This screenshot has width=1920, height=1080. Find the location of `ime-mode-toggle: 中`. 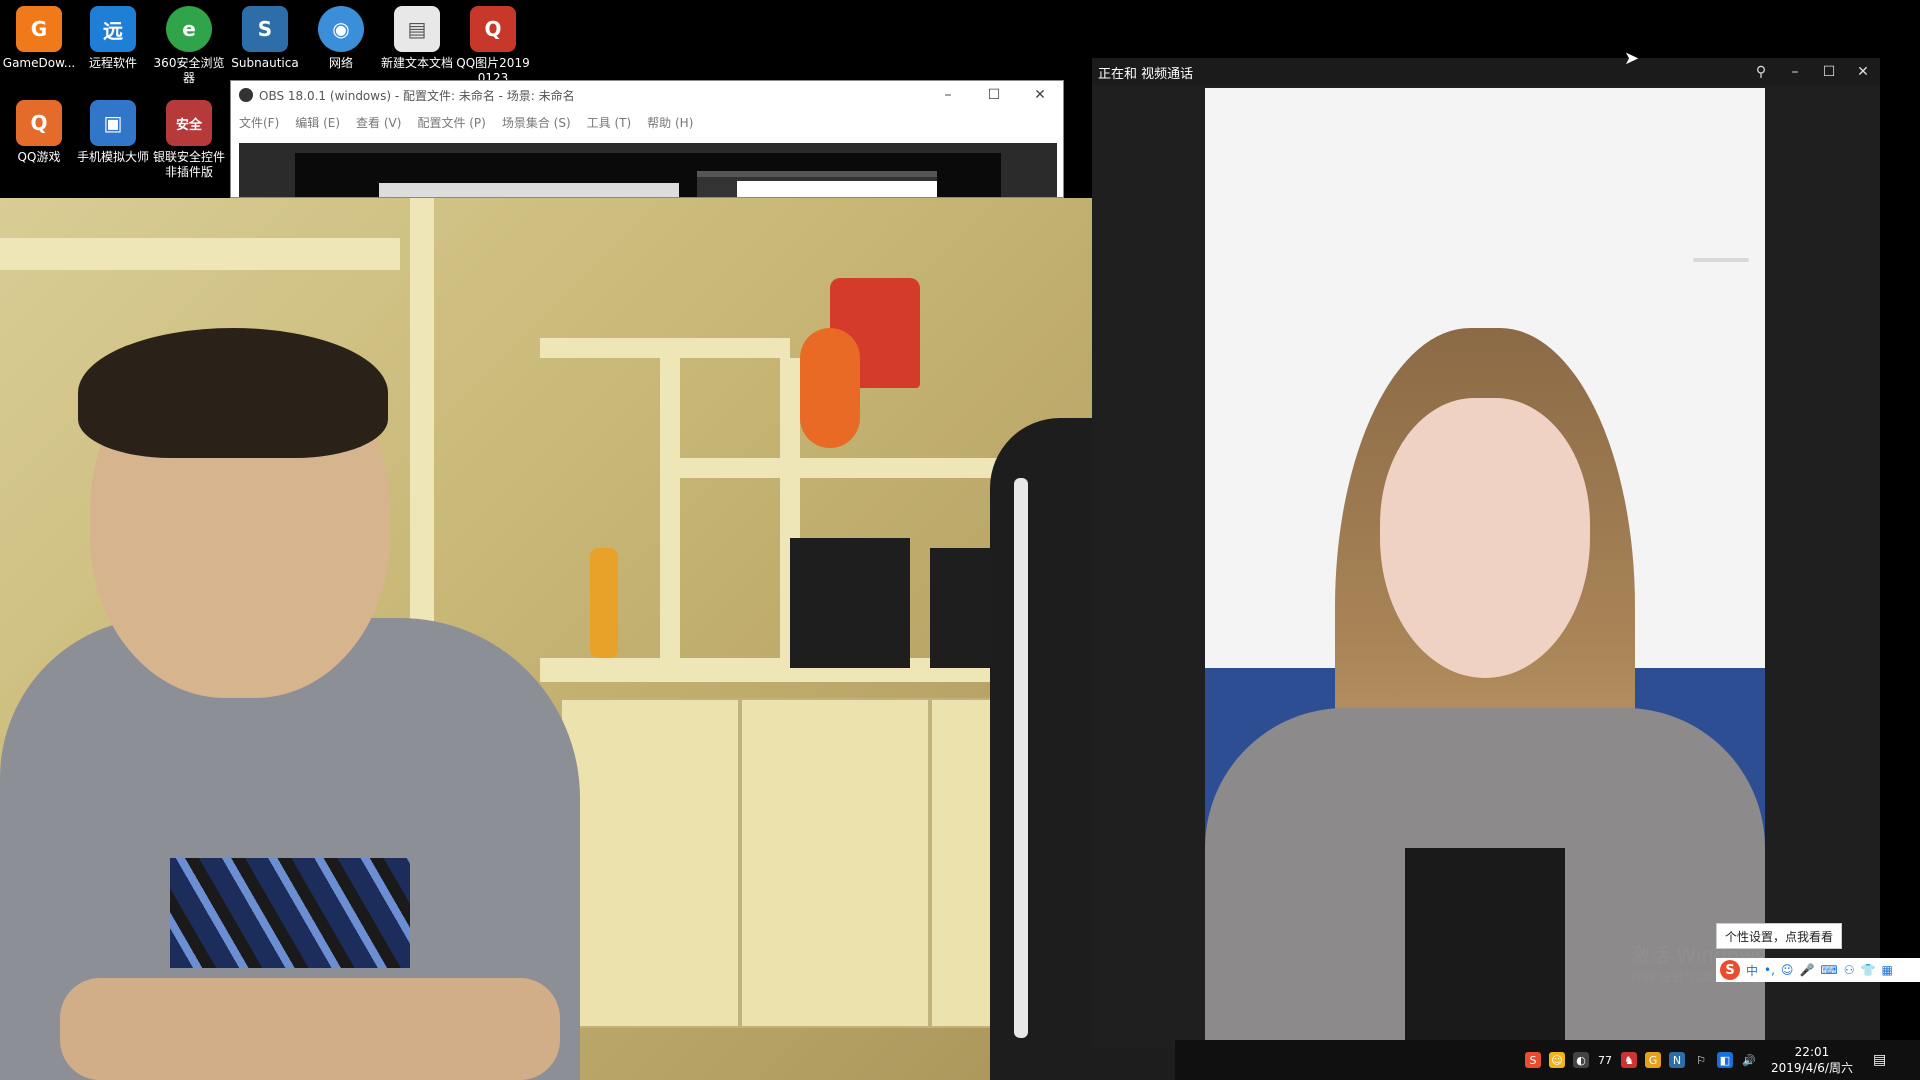

ime-mode-toggle: 中 is located at coordinates (1752, 970).